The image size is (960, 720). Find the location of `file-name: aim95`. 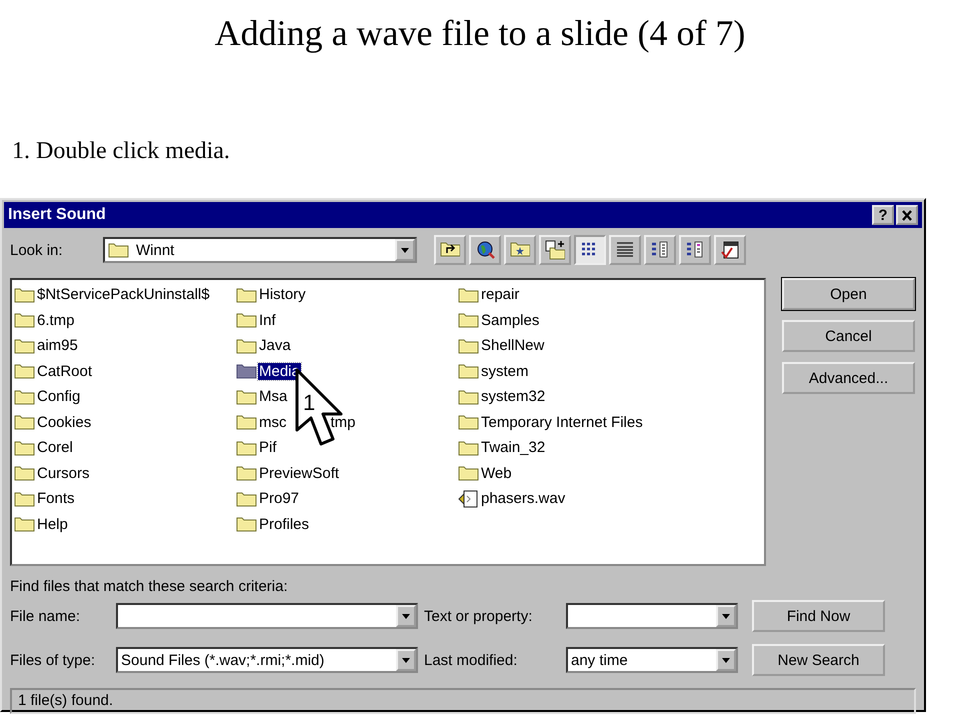

file-name: aim95 is located at coordinates (57, 345).